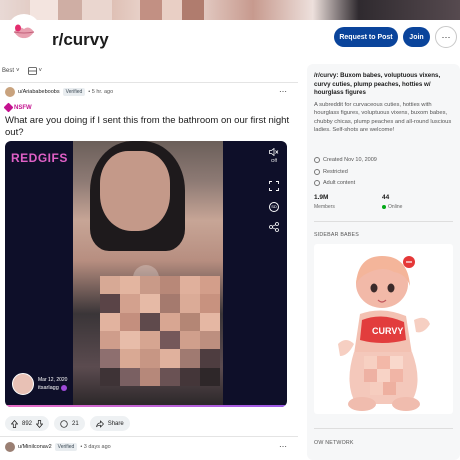 The height and width of the screenshot is (460, 460). I want to click on next-post-menu-button: ⋯, so click(283, 446).